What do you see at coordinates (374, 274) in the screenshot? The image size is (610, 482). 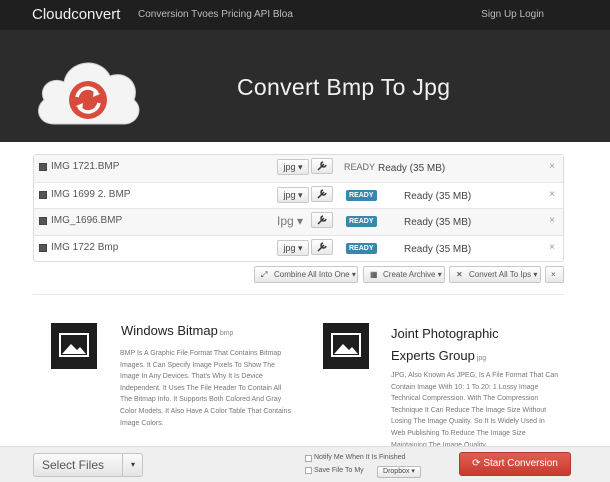 I see `archive-icon: ▦` at bounding box center [374, 274].